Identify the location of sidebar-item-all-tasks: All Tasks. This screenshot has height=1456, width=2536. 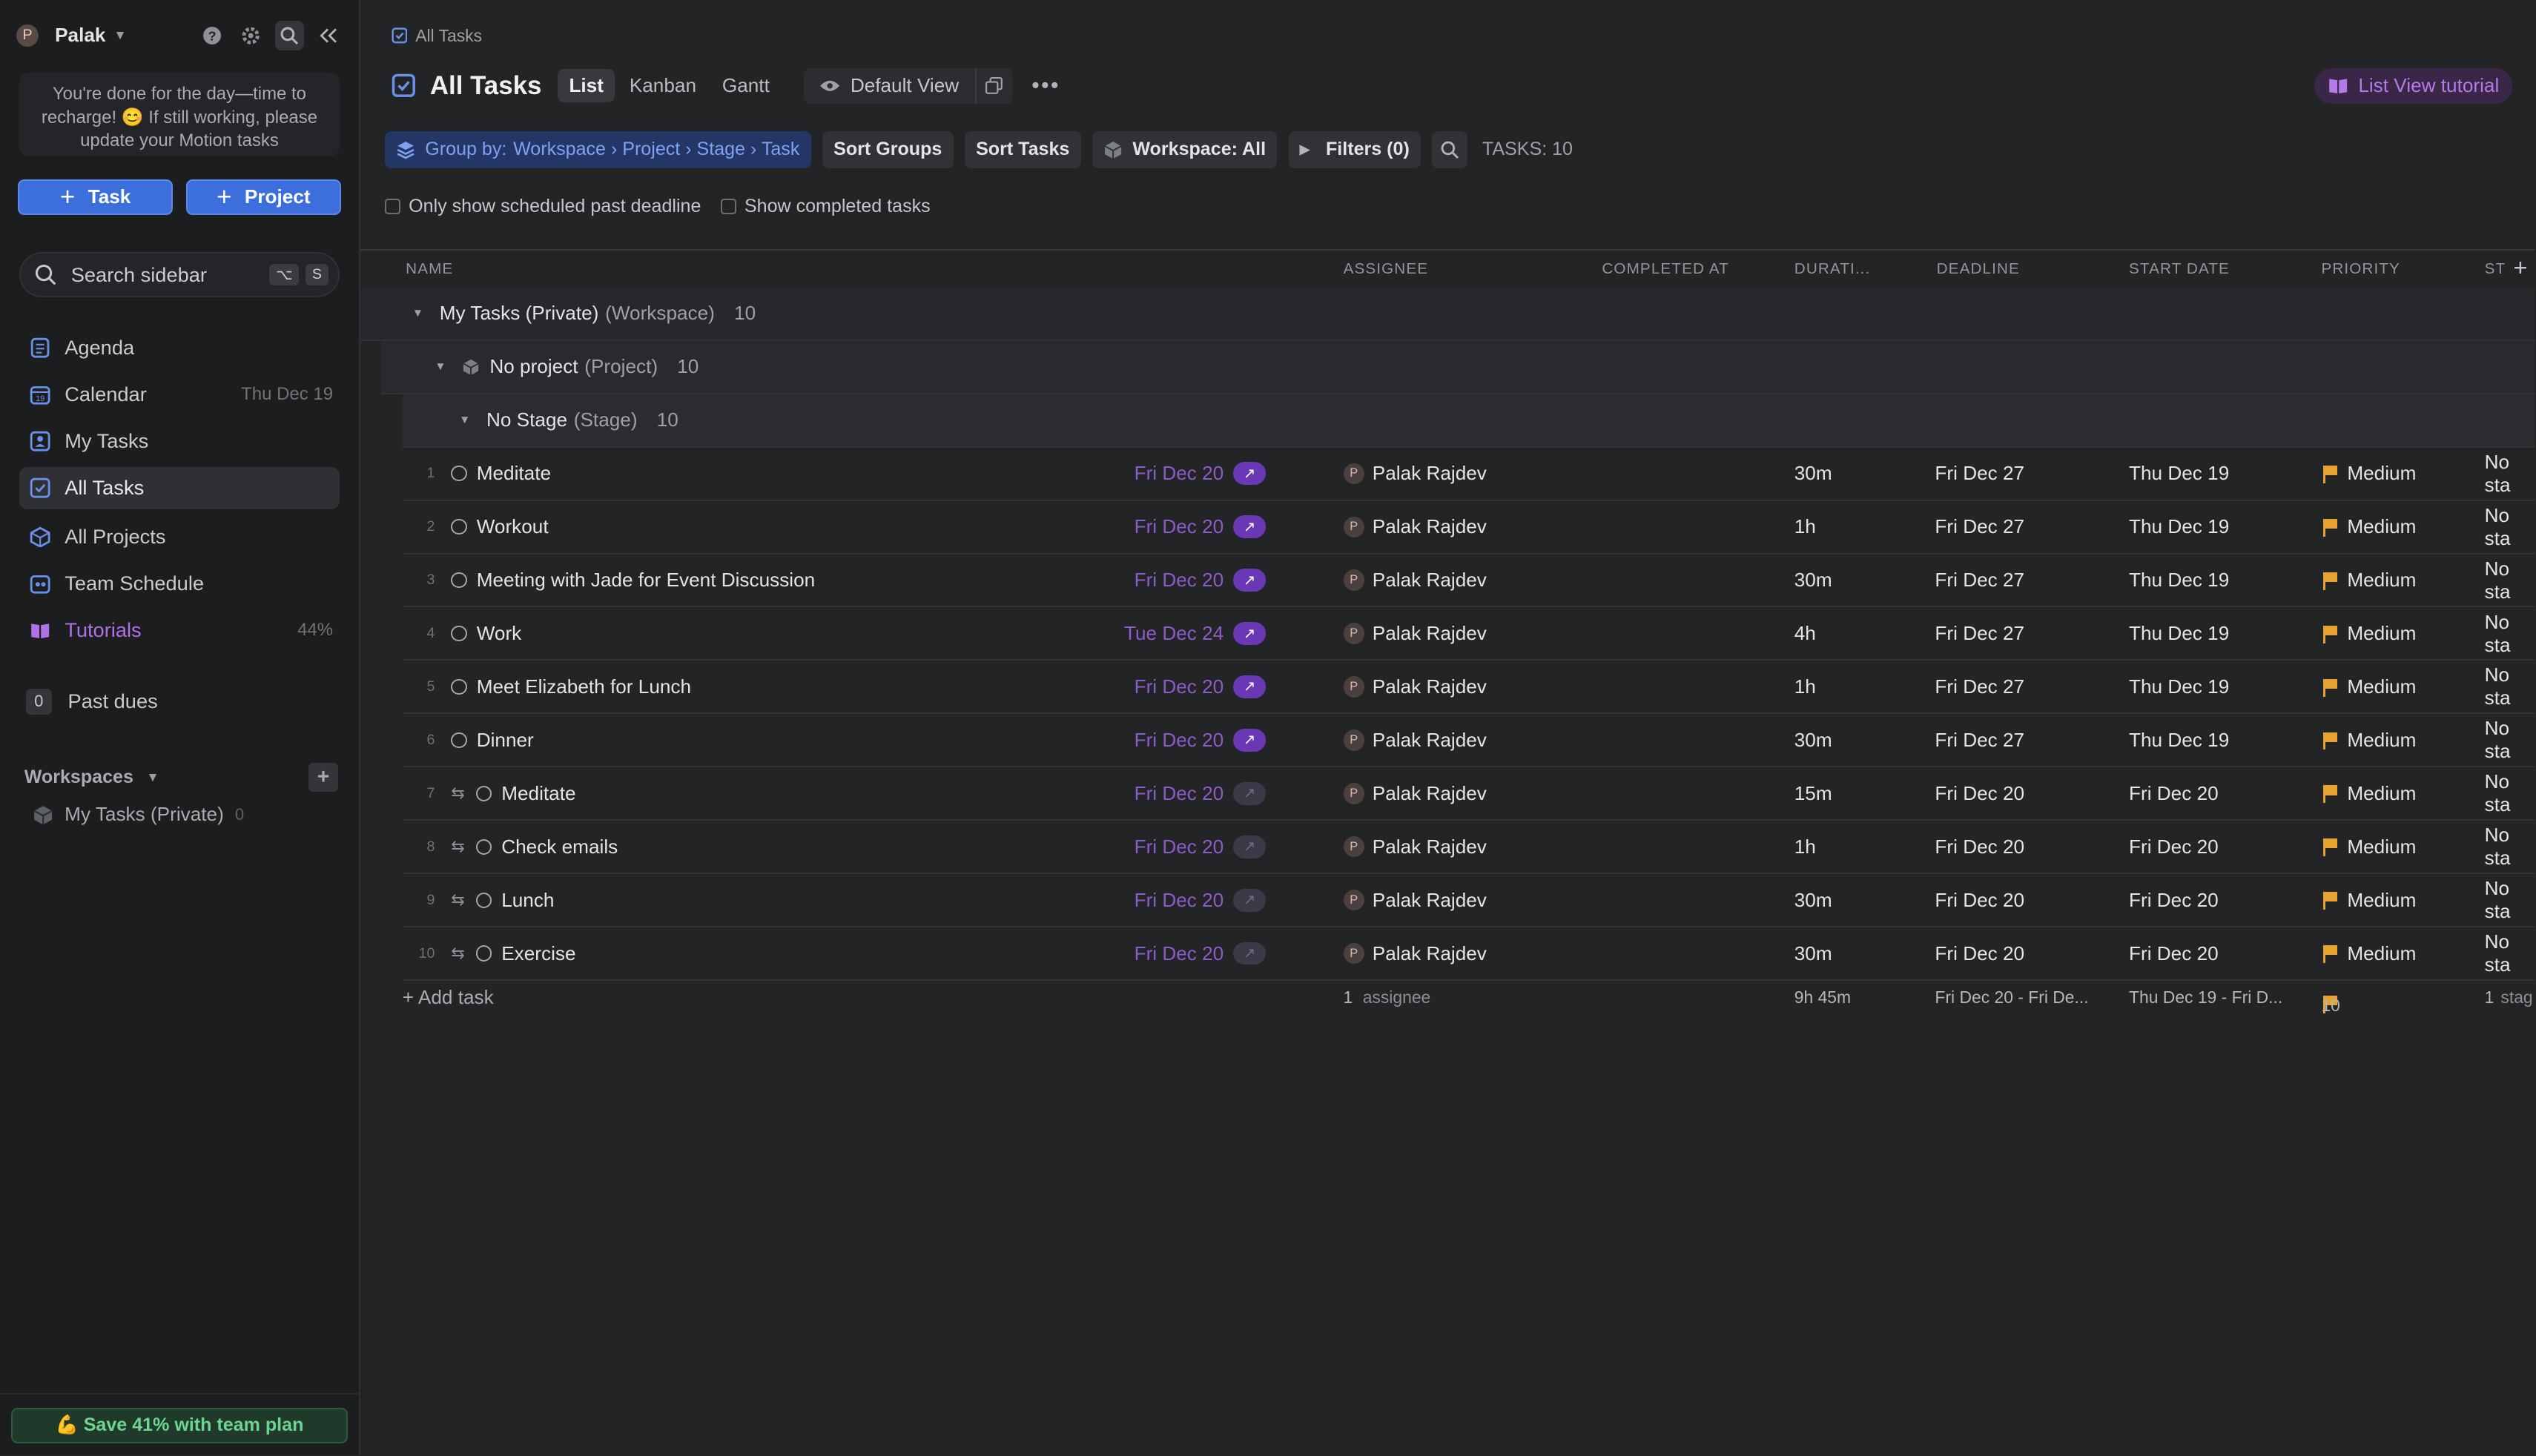
(180, 488).